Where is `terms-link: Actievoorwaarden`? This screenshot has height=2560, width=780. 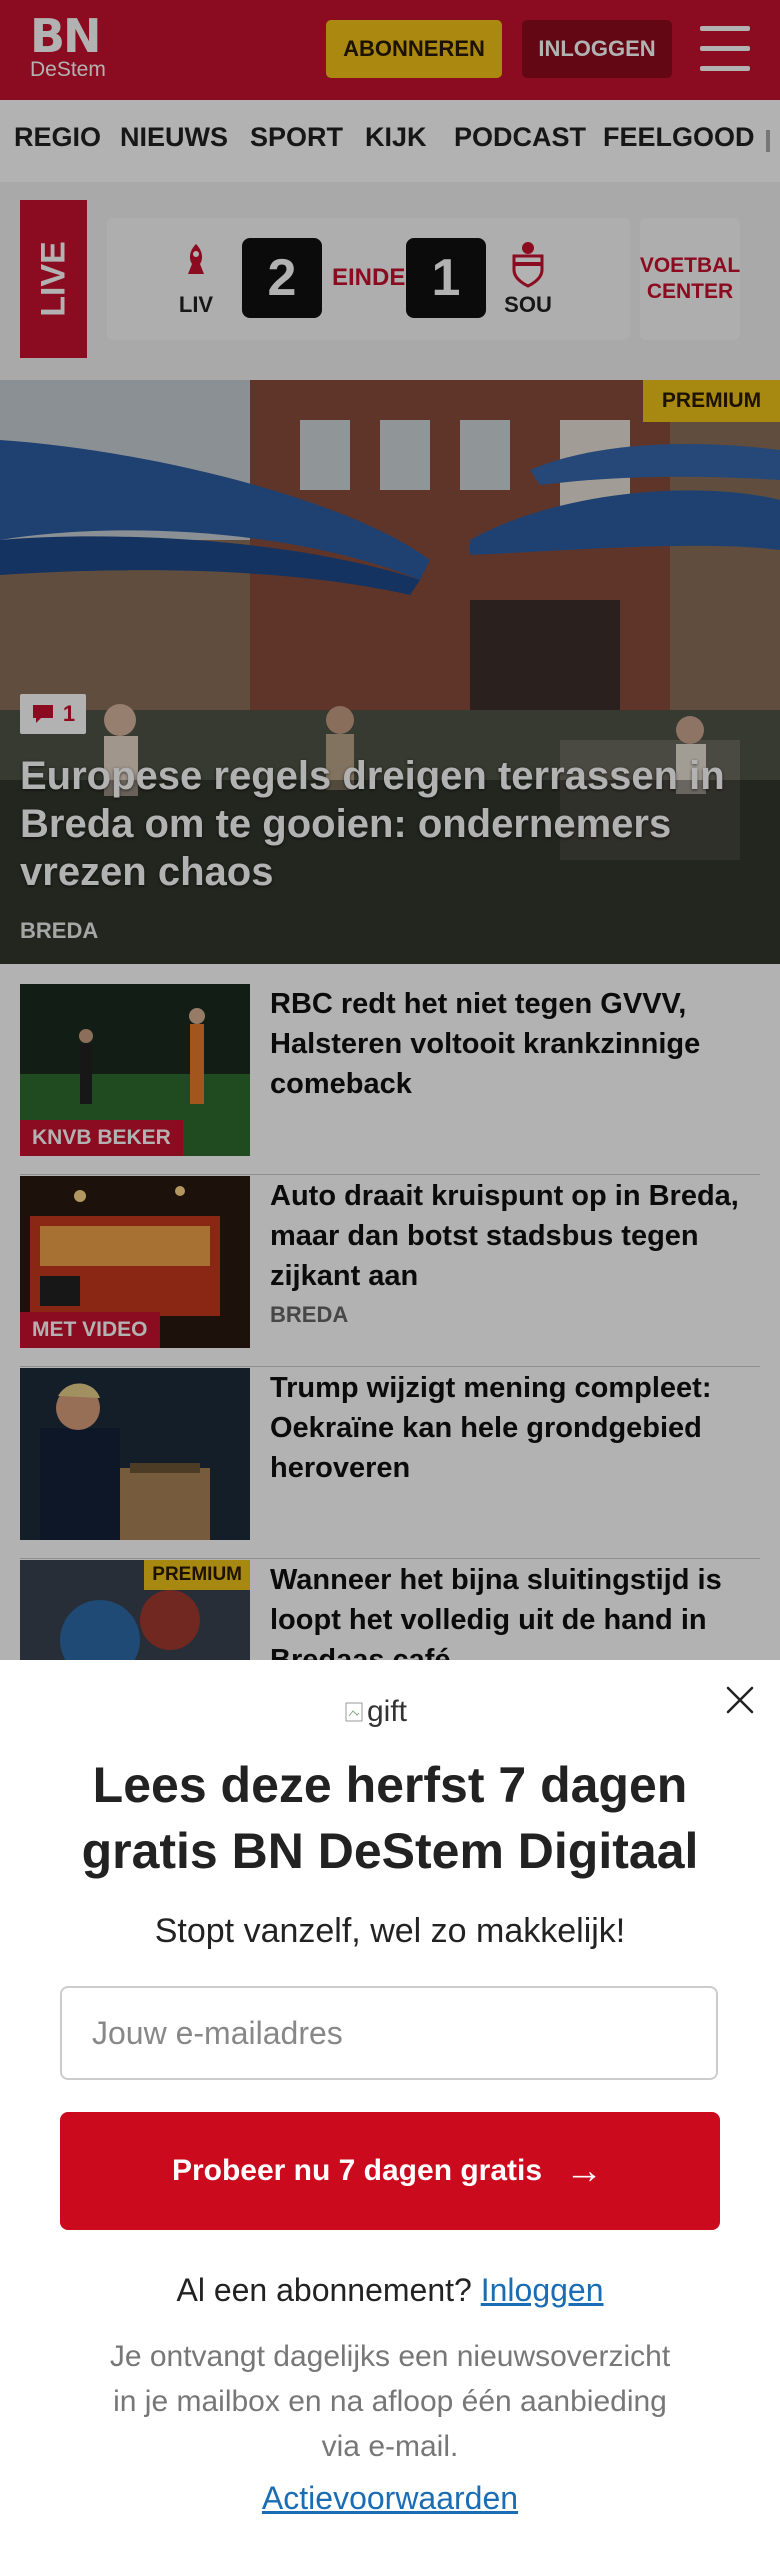
terms-link: Actievoorwaarden is located at coordinates (390, 2498).